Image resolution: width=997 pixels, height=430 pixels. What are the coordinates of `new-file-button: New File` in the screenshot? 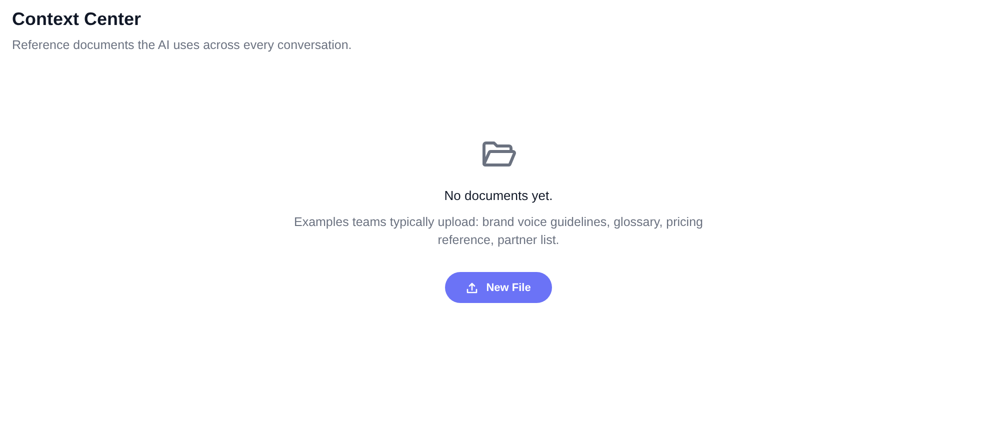 It's located at (498, 287).